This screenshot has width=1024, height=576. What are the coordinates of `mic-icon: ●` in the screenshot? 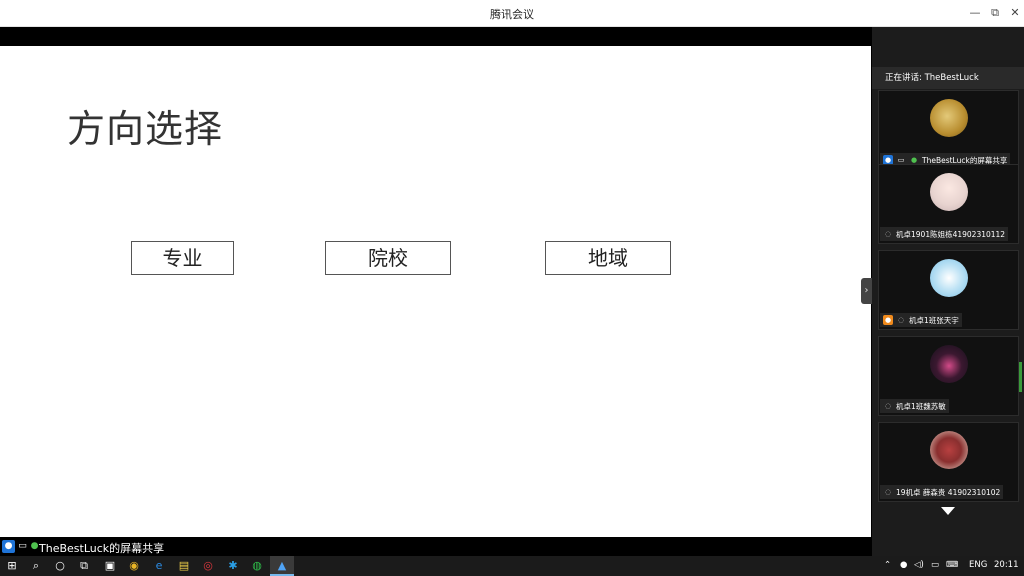 It's located at (34, 546).